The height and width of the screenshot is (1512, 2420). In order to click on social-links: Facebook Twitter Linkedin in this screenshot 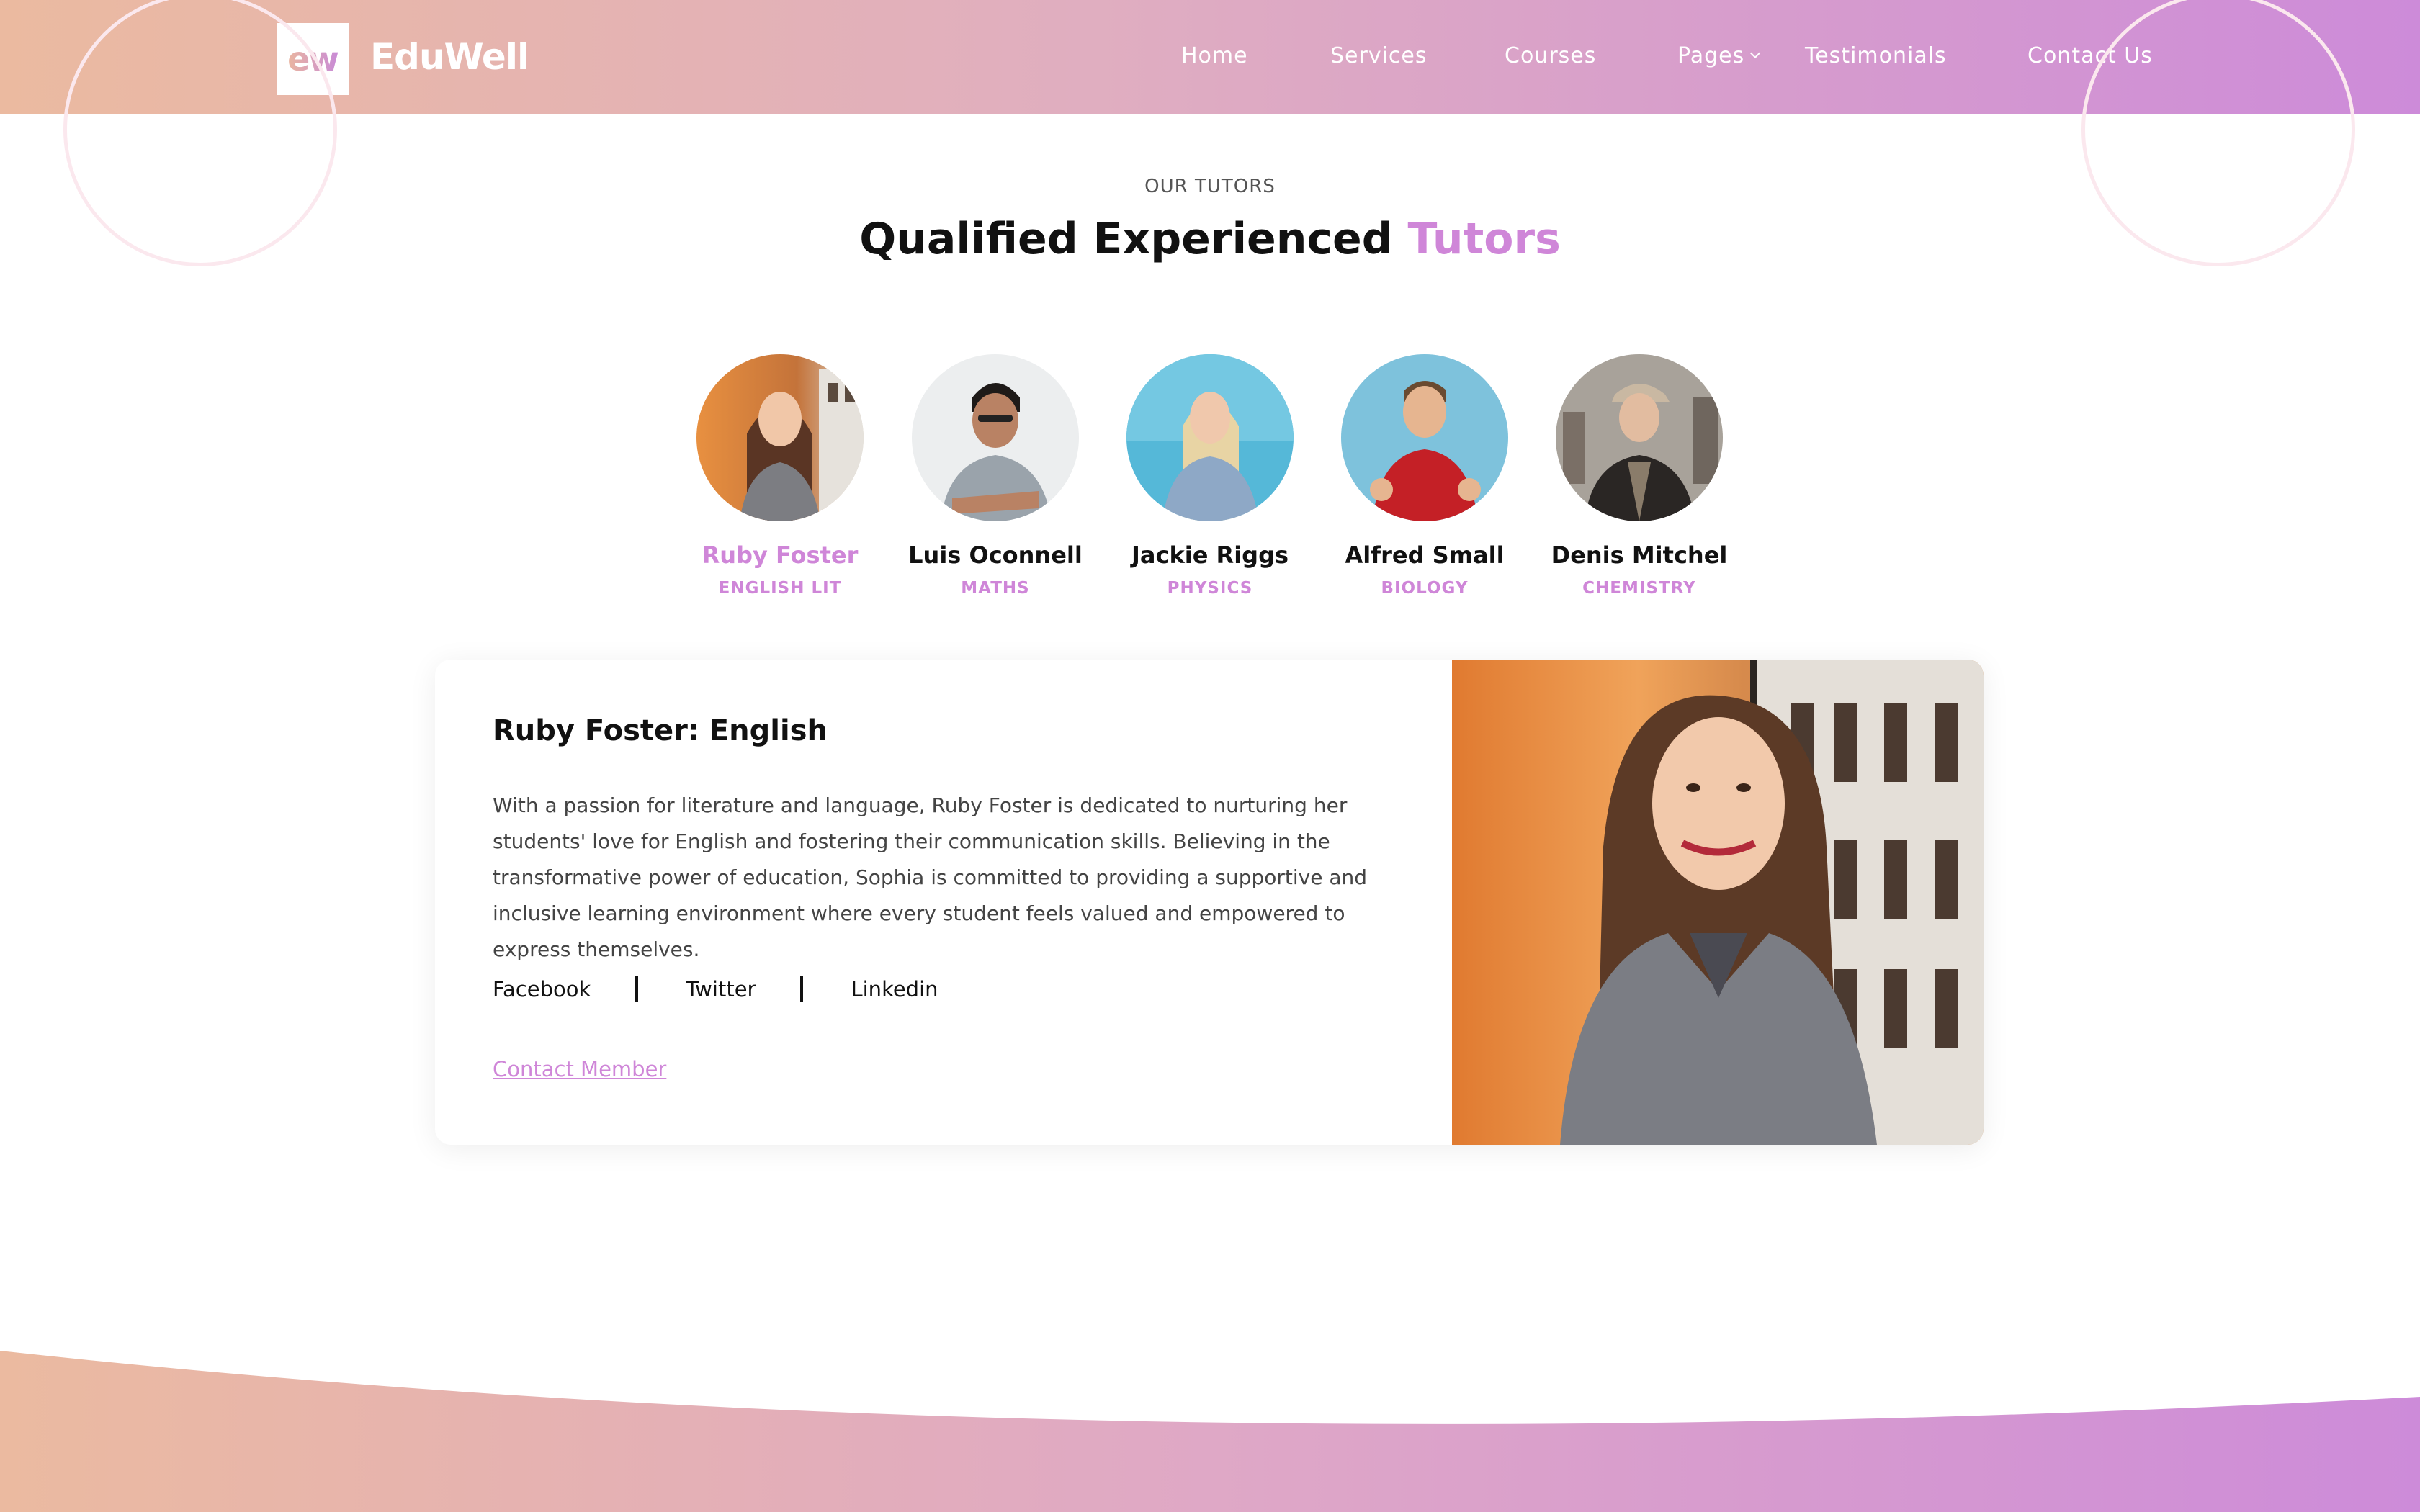, I will do `click(715, 989)`.